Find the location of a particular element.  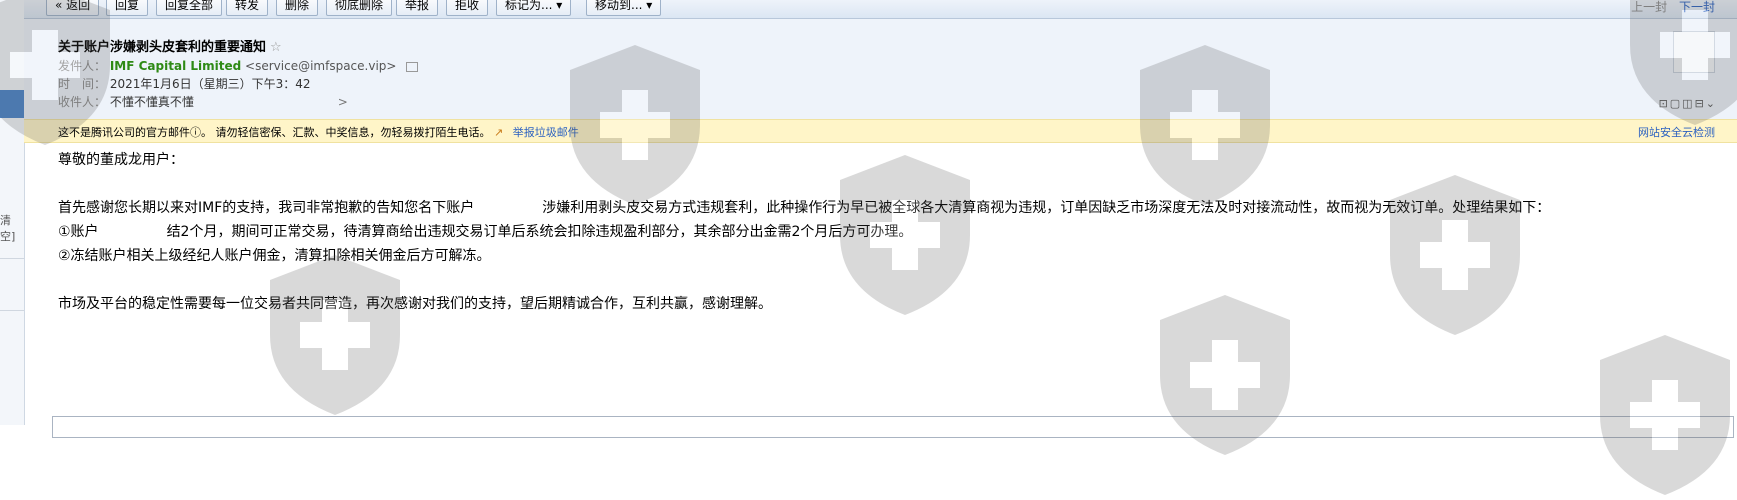

mail-navigation: 上一封 下一封 is located at coordinates (1673, 7).